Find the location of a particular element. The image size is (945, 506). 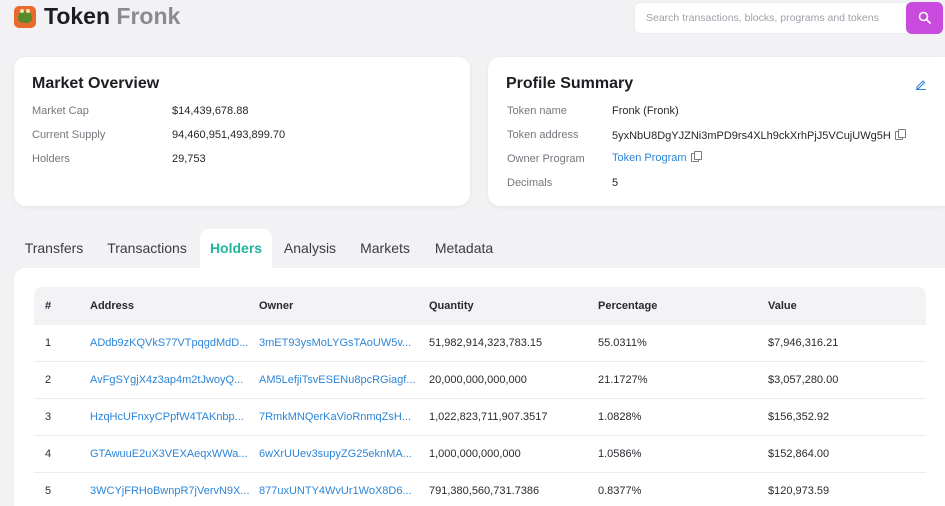

holders-count-value: 29,753 is located at coordinates (189, 159).